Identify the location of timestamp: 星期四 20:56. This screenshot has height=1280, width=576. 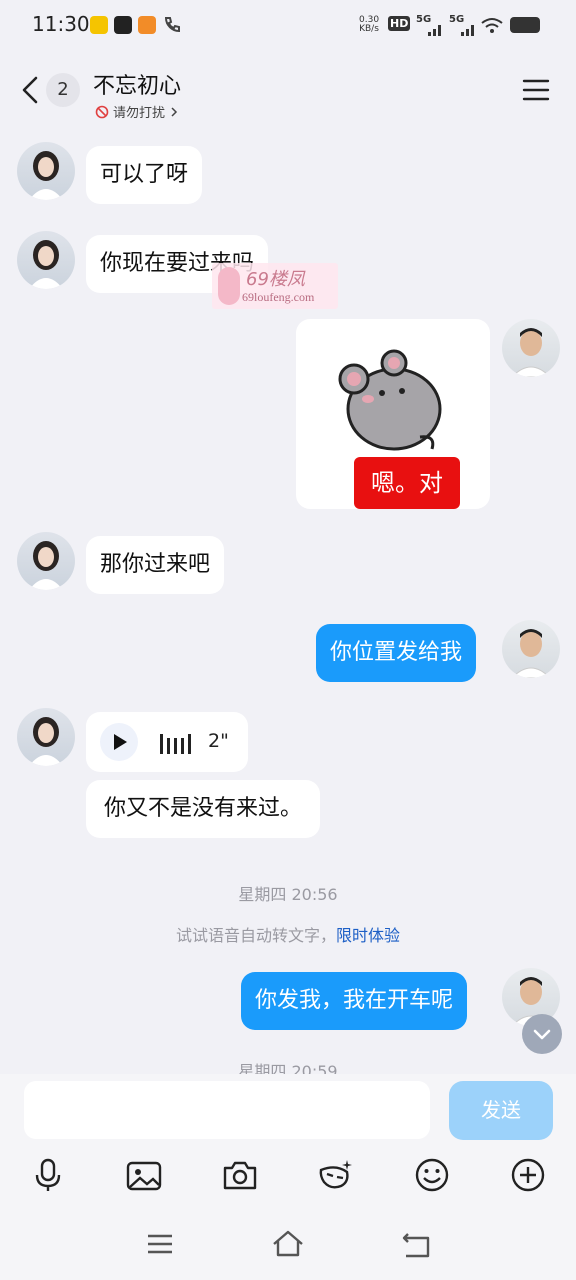
(288, 894).